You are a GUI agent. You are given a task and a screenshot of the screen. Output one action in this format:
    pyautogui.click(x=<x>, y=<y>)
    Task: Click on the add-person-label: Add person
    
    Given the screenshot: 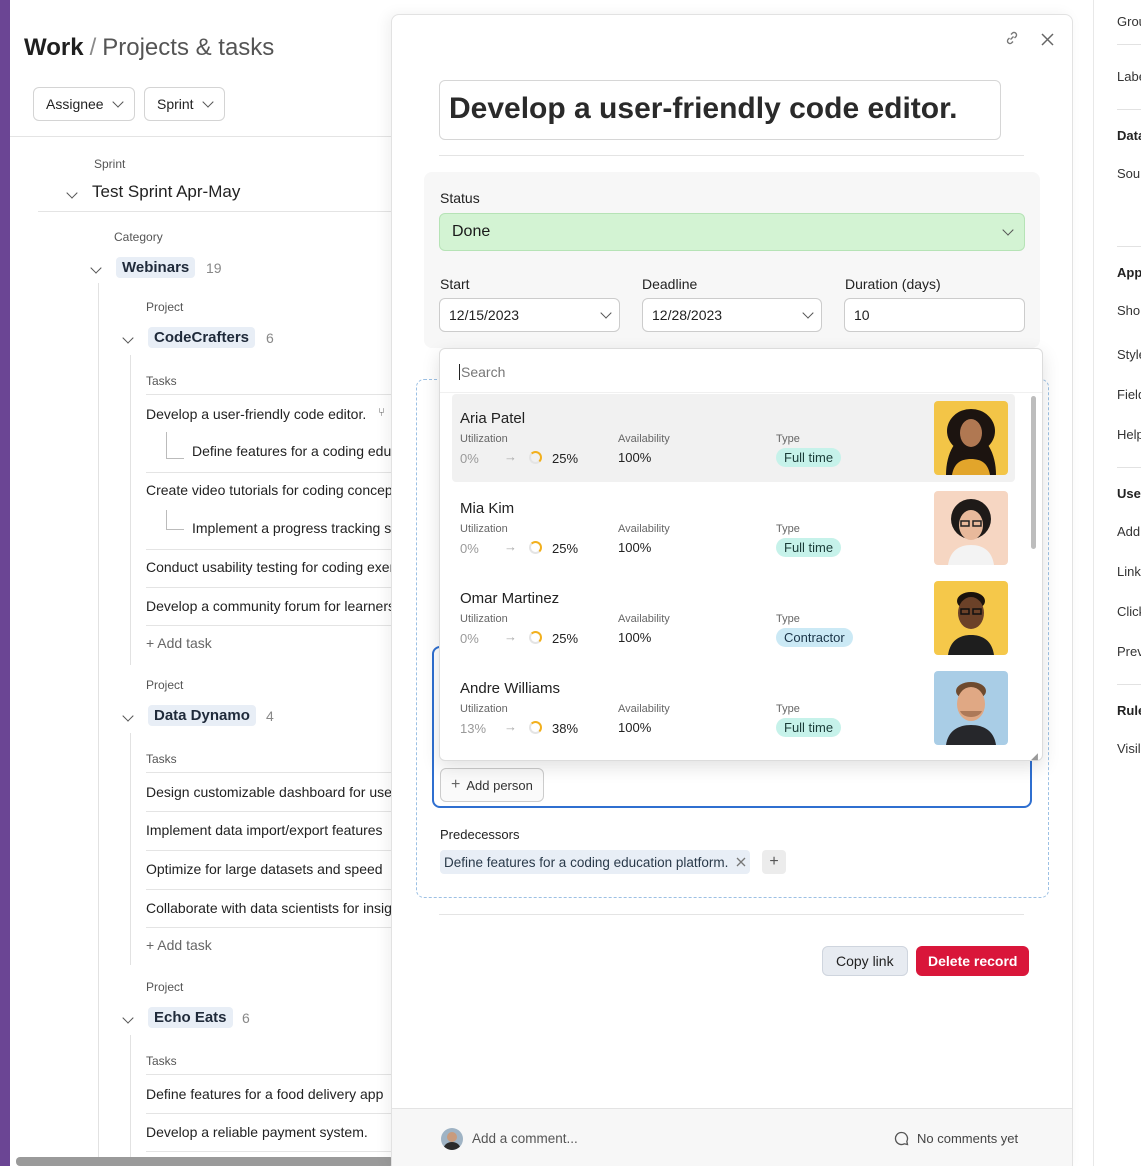 What is the action you would take?
    pyautogui.click(x=499, y=785)
    